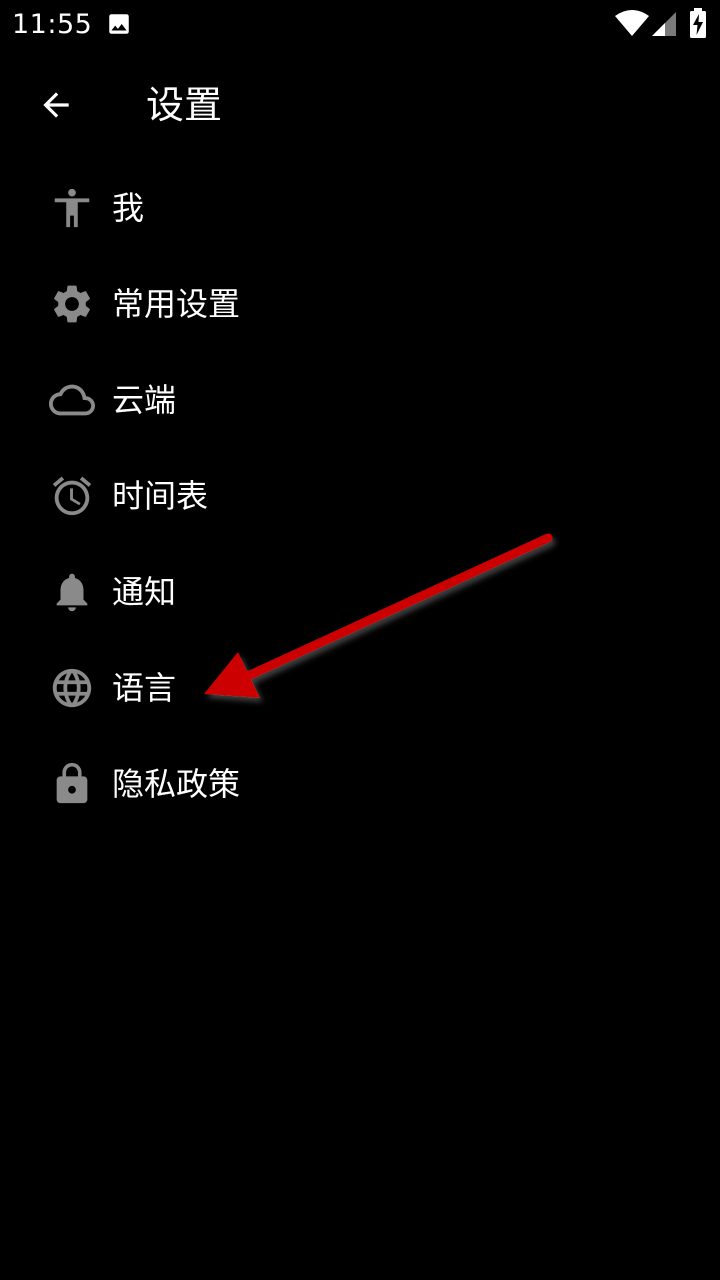 Image resolution: width=720 pixels, height=1280 pixels. What do you see at coordinates (72, 496) in the screenshot?
I see `alarm-clock-icon` at bounding box center [72, 496].